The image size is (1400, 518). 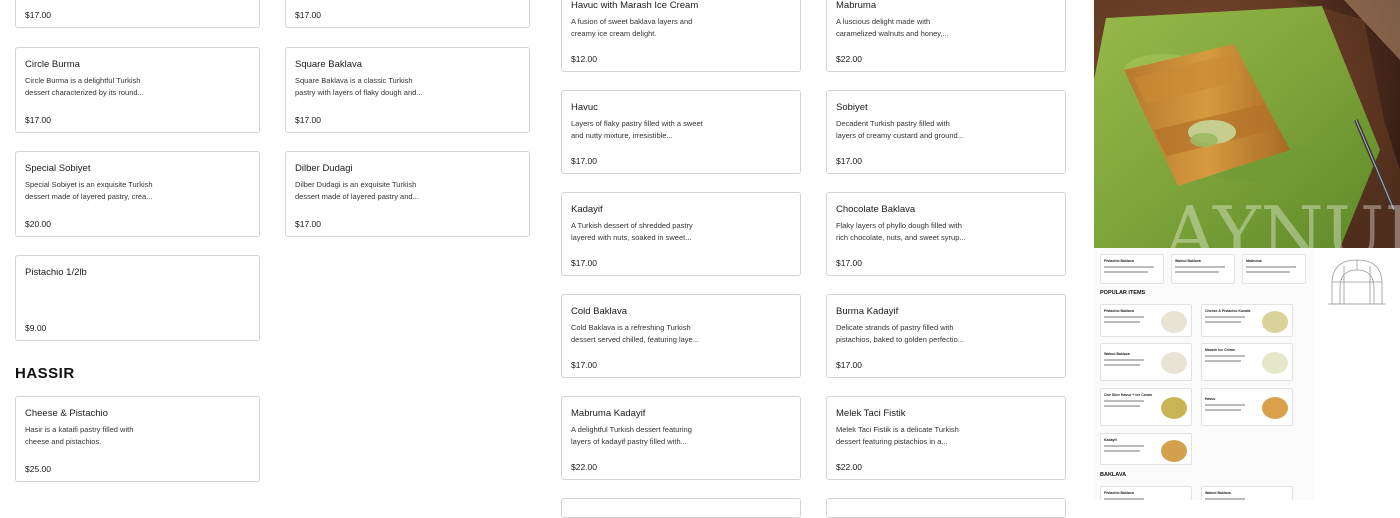 What do you see at coordinates (635, 5) in the screenshot?
I see `item-title: Havuc with Marash Ice Cream` at bounding box center [635, 5].